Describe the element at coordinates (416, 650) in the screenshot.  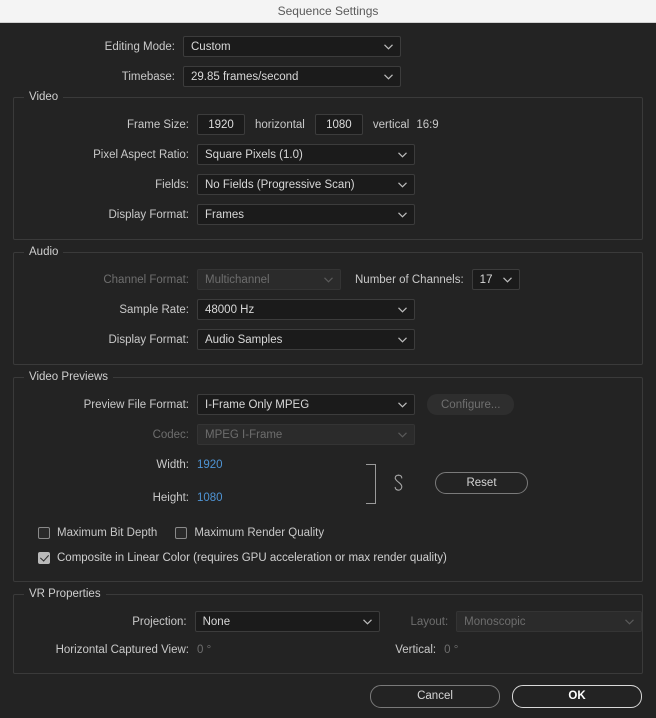
I see `vertical-label: Vertical:` at that location.